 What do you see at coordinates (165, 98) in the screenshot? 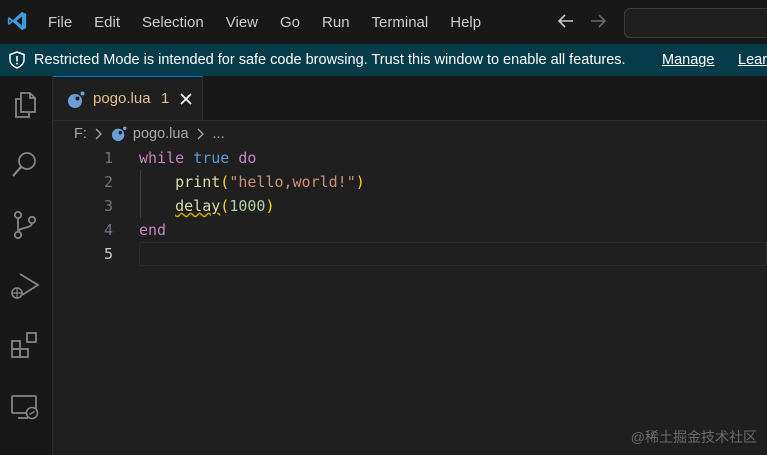
I see `problem-count-badge: 1` at bounding box center [165, 98].